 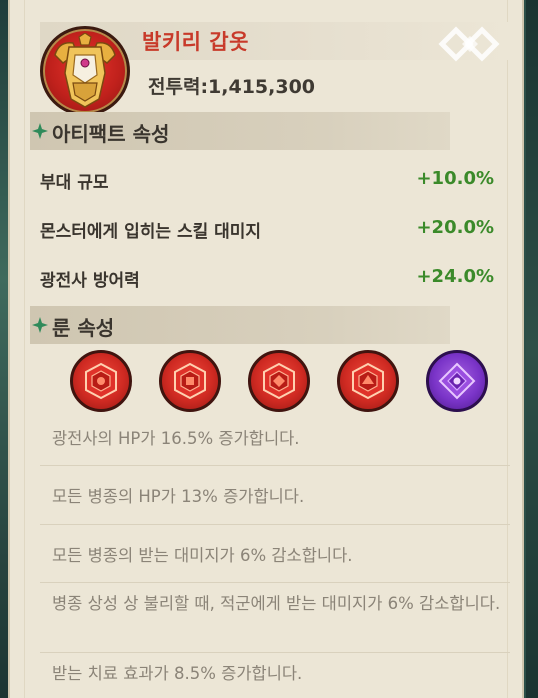 I want to click on rune-attributes-header: 룬 속성, so click(x=240, y=325).